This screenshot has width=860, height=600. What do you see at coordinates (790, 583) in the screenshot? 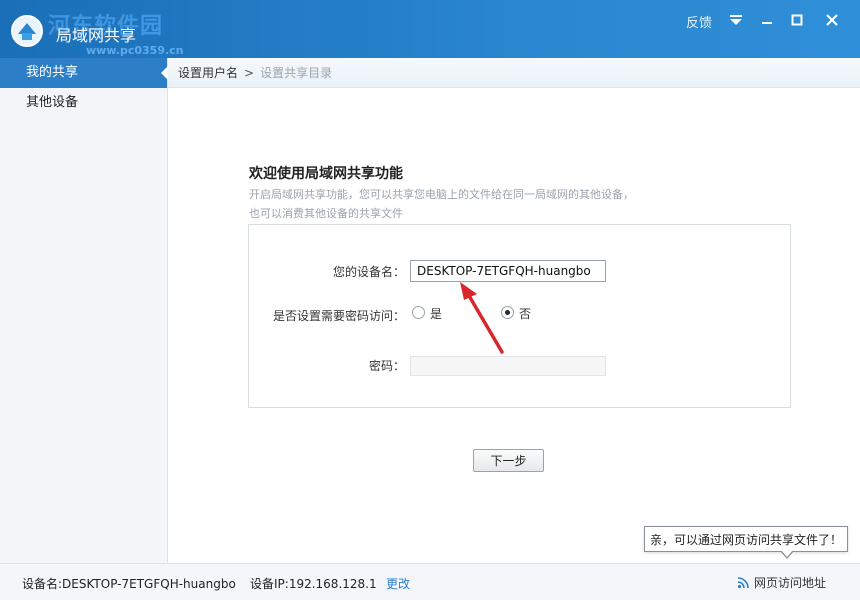
I see `web-access-label: 网页访问地址` at bounding box center [790, 583].